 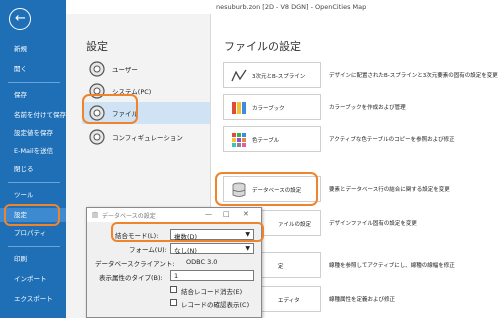 What do you see at coordinates (176, 276) in the screenshot?
I see `display-type-value: 1` at bounding box center [176, 276].